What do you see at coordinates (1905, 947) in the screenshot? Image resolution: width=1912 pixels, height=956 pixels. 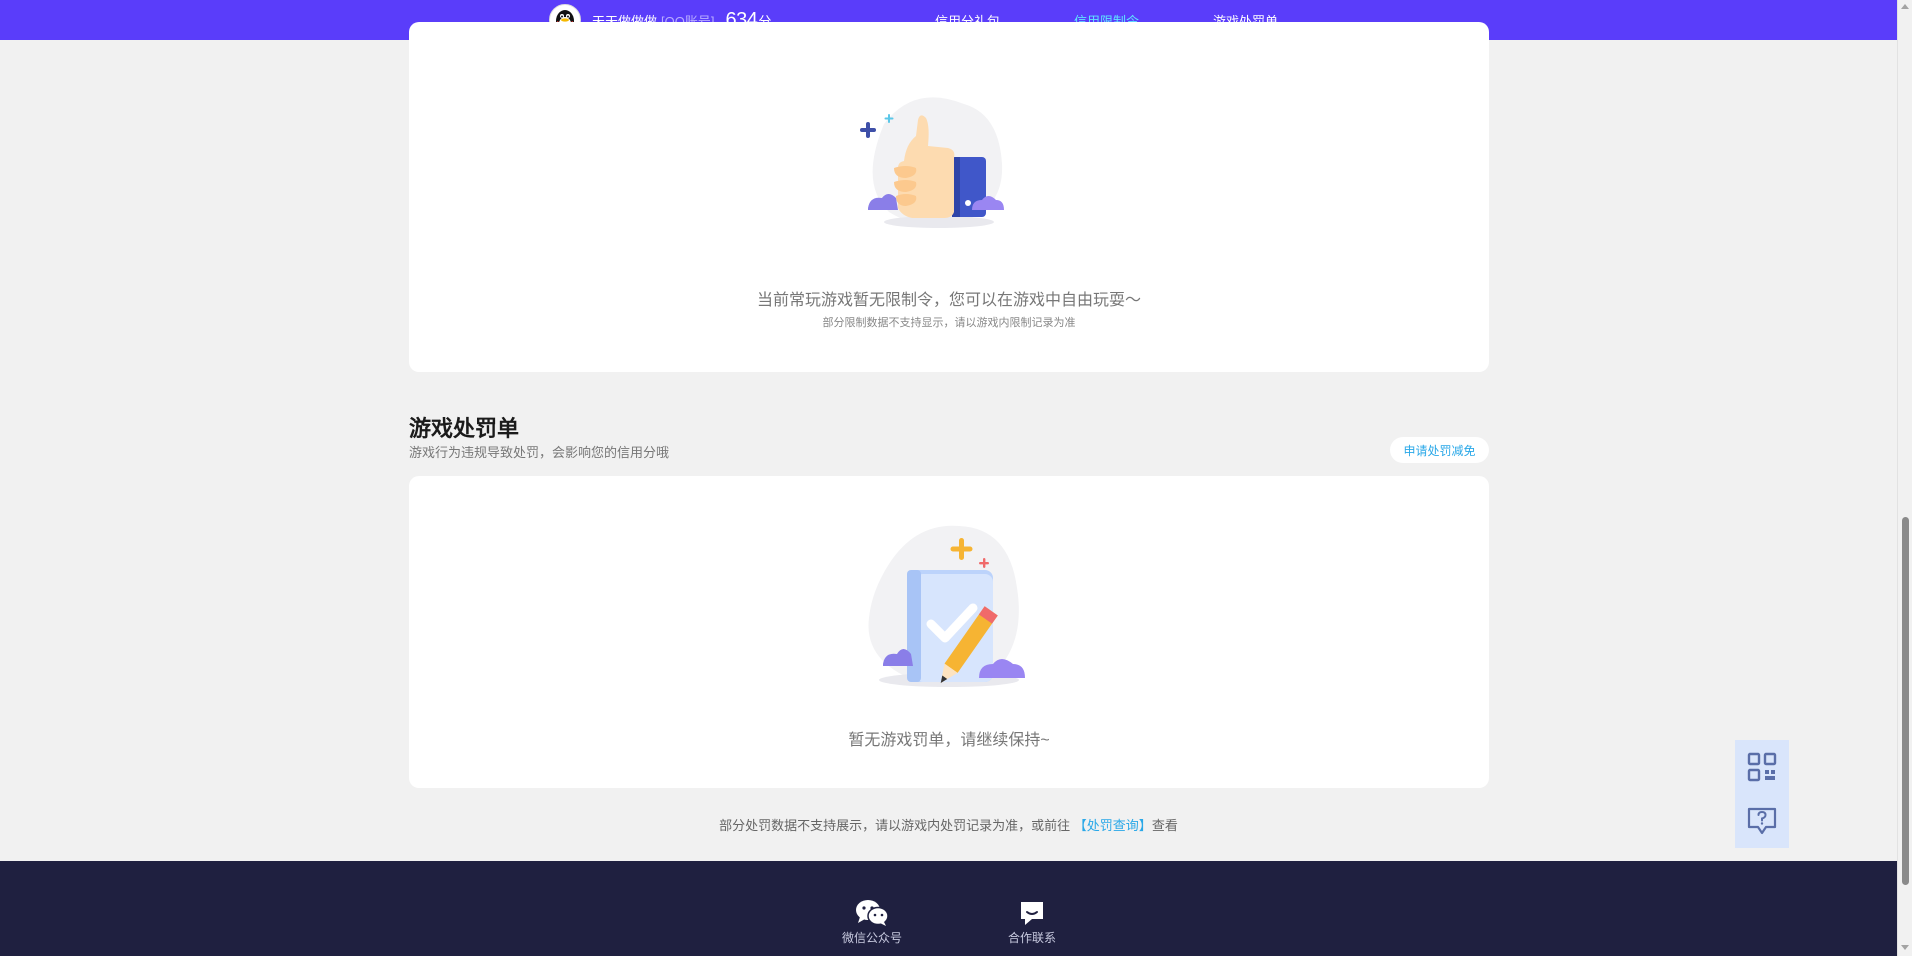 I see `scroll-down-arrow` at bounding box center [1905, 947].